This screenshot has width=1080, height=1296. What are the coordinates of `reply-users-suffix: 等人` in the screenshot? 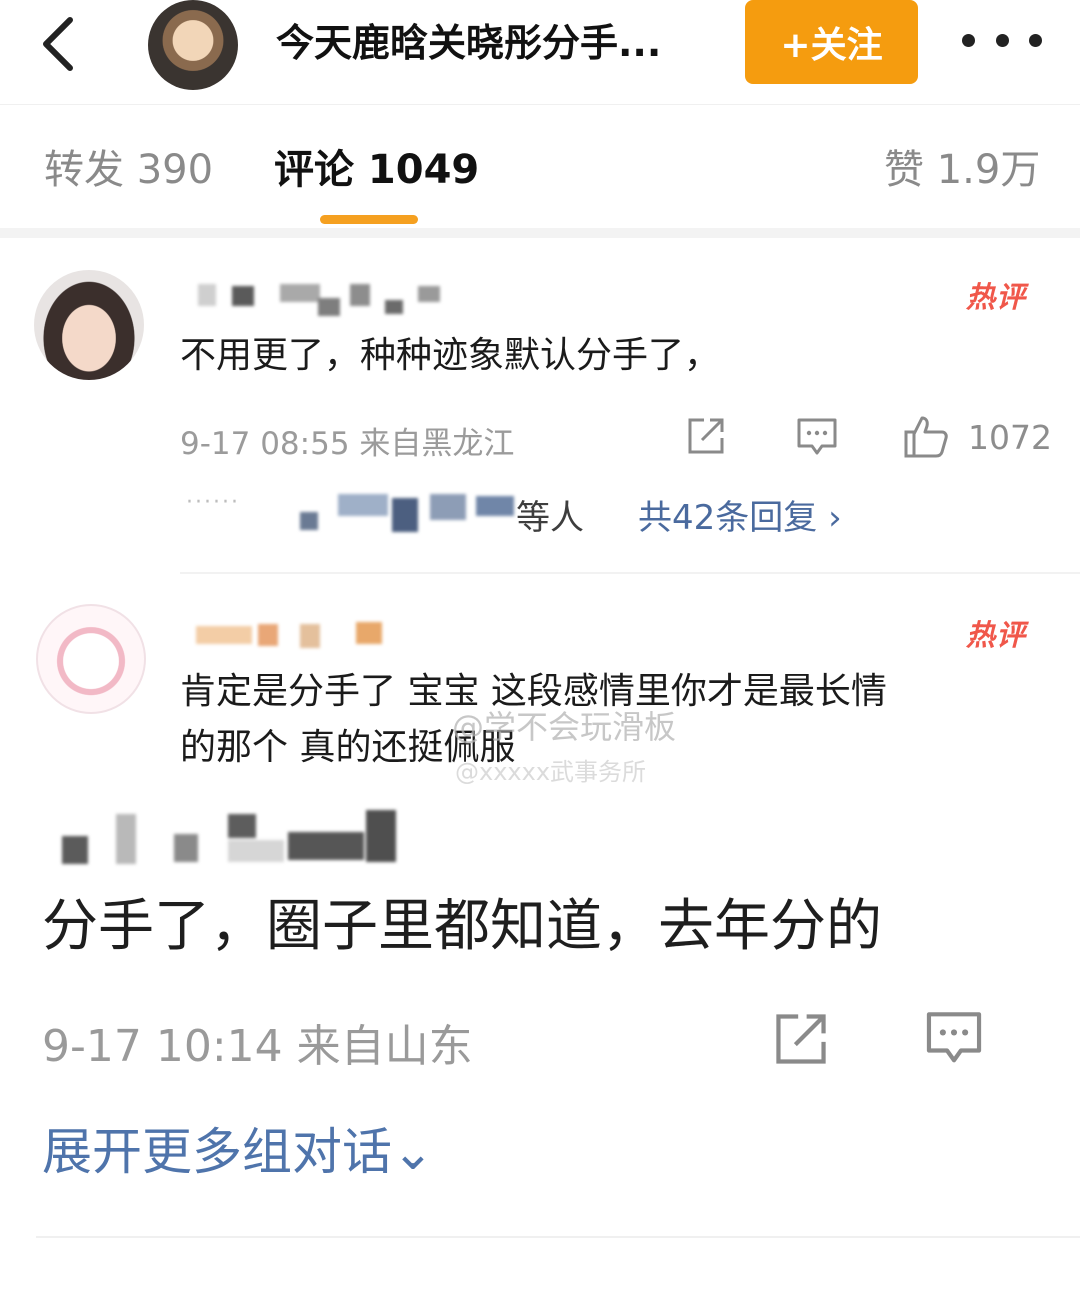 It's located at (550, 518).